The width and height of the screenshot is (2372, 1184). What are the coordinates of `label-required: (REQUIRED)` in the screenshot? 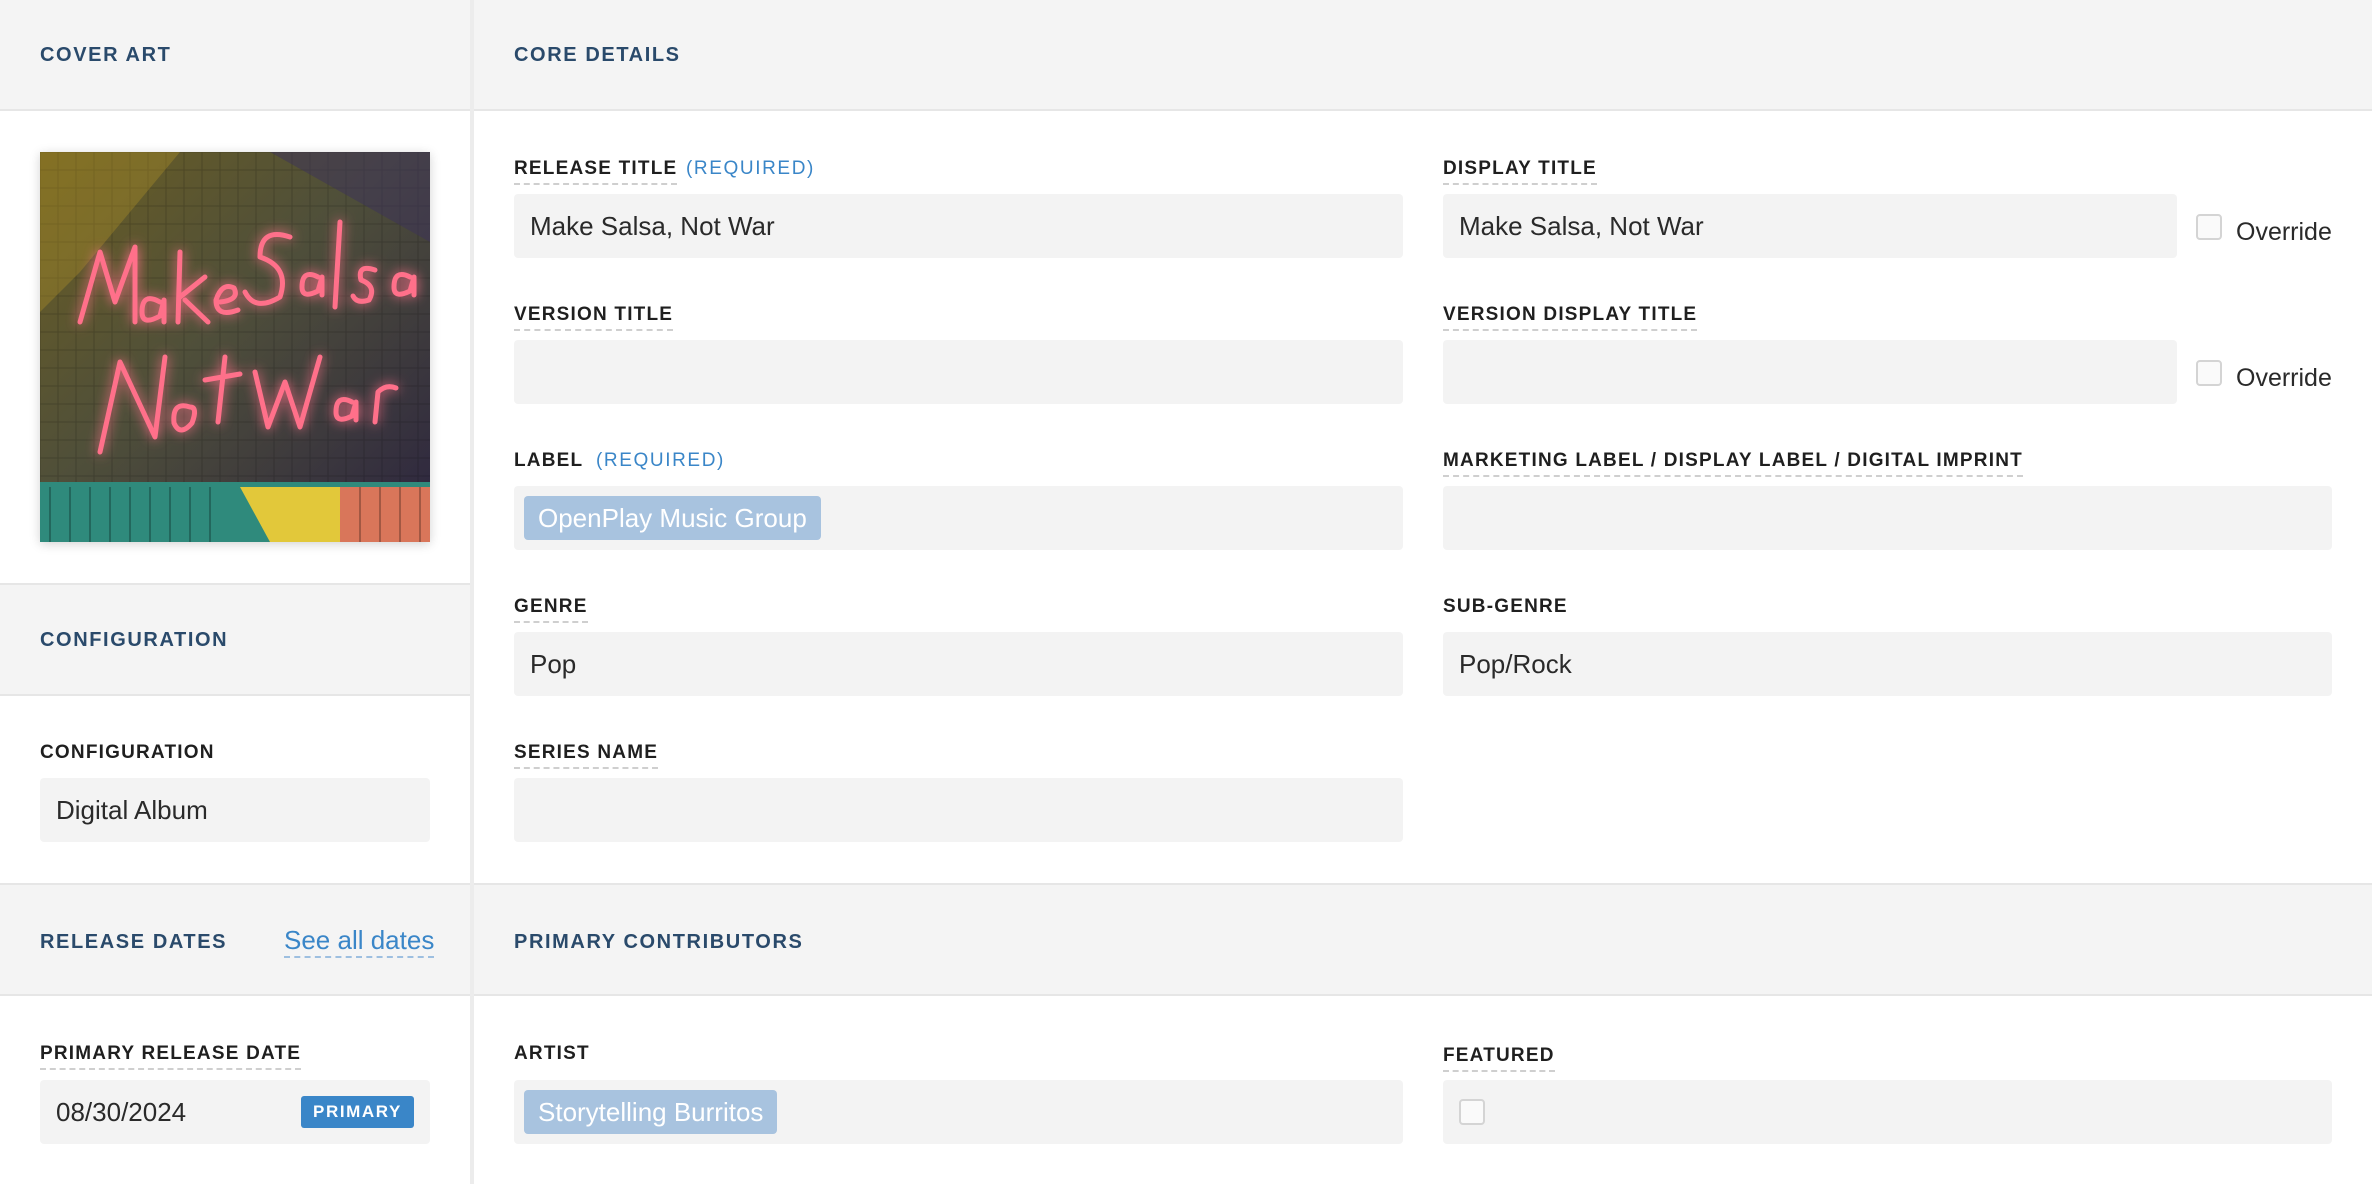 It's located at (660, 460).